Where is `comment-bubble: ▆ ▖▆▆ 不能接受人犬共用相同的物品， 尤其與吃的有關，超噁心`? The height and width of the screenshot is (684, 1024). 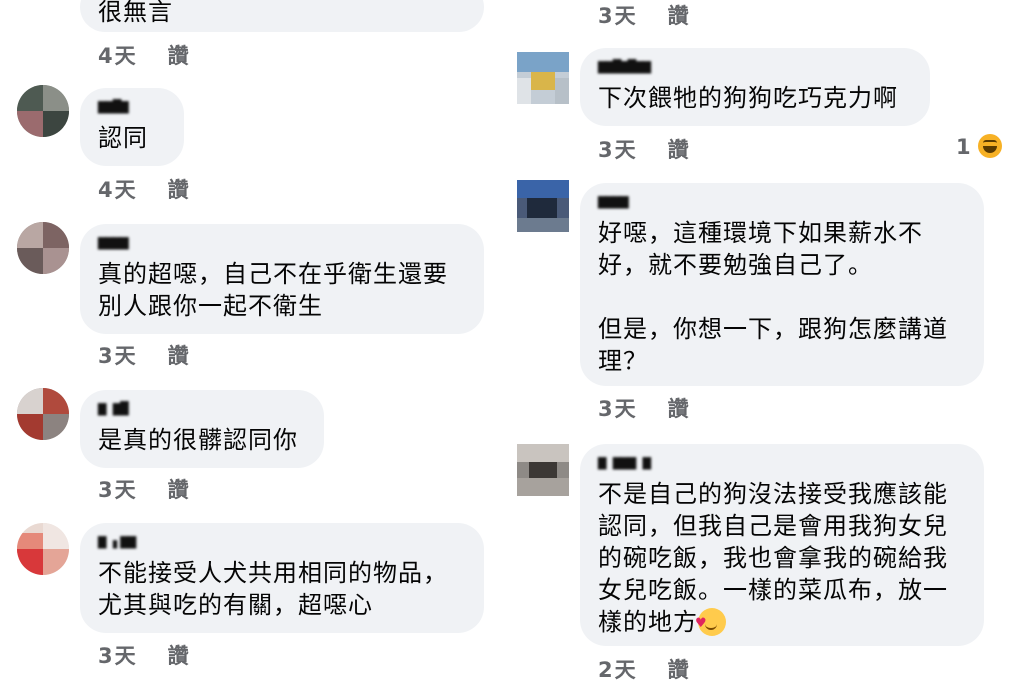
comment-bubble: ▆ ▖▆▆ 不能接受人犬共用相同的物品， 尤其與吃的有關，超噁心 is located at coordinates (282, 578).